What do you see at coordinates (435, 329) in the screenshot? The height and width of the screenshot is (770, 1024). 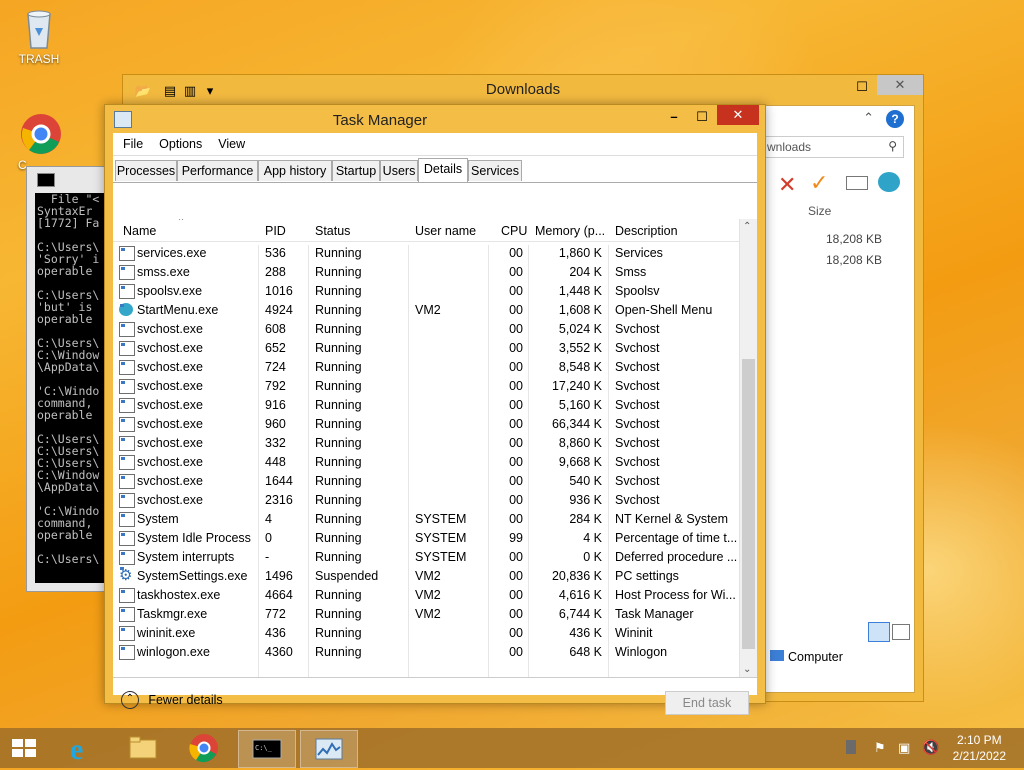 I see `table-row: svchost.exe 608 Running 00 5,024 K Svchost` at bounding box center [435, 329].